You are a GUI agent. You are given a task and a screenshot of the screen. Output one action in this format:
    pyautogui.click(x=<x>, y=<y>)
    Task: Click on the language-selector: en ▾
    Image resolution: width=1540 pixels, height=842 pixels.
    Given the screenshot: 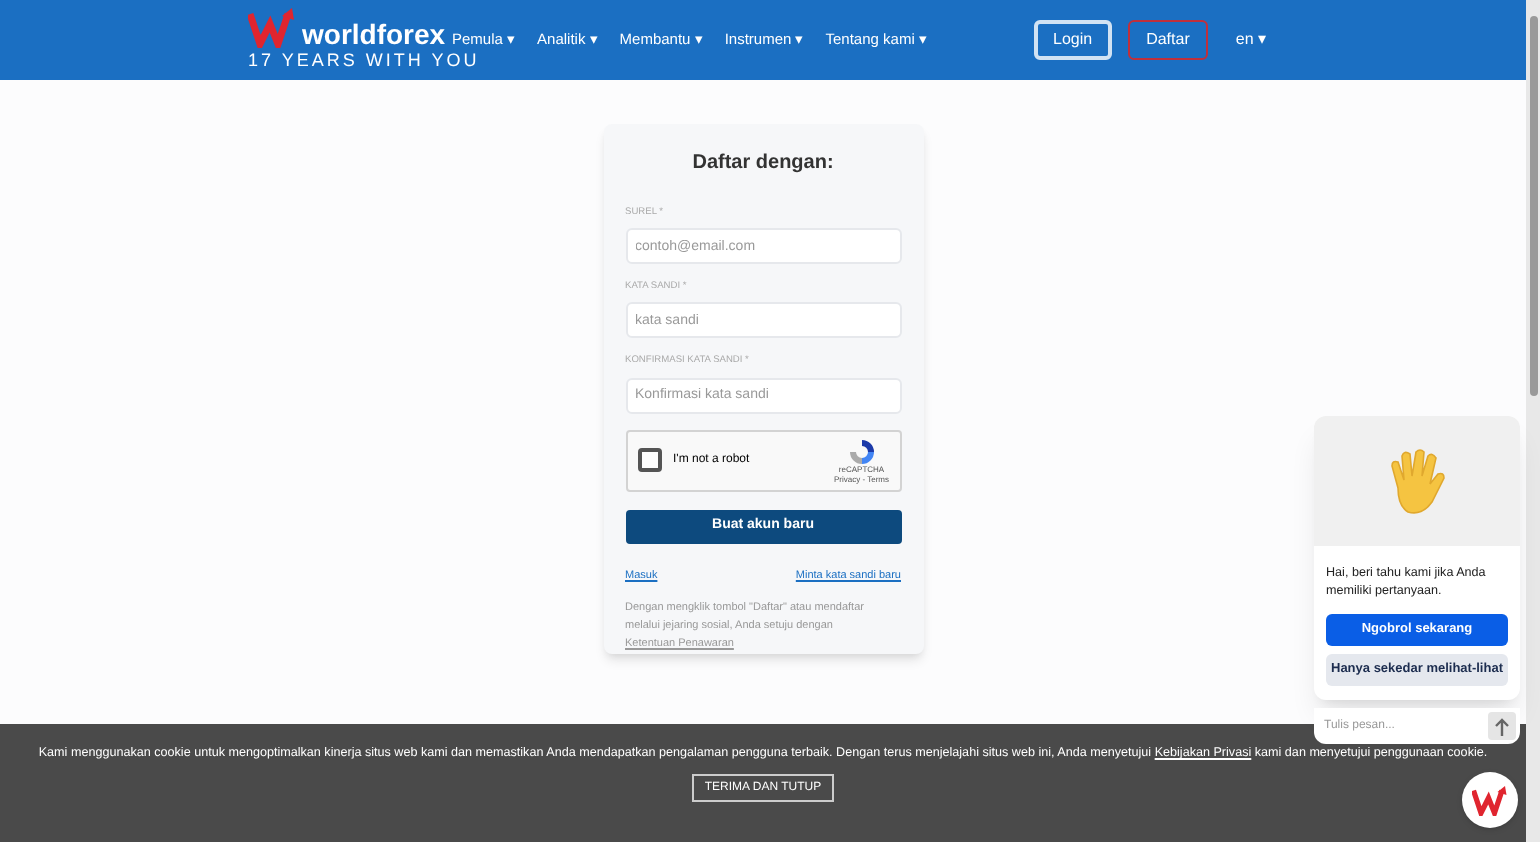 What is the action you would take?
    pyautogui.click(x=1250, y=40)
    